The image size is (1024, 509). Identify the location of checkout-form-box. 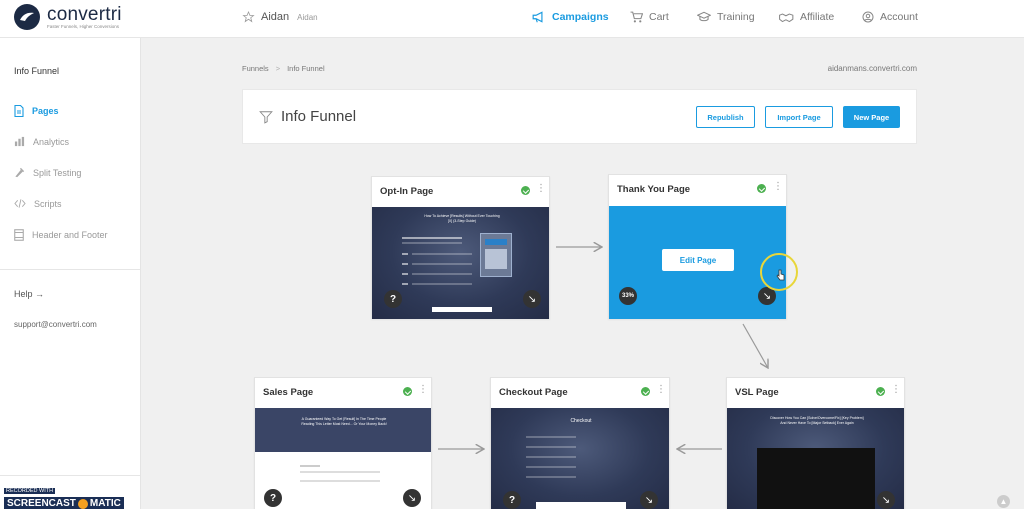
(581, 505).